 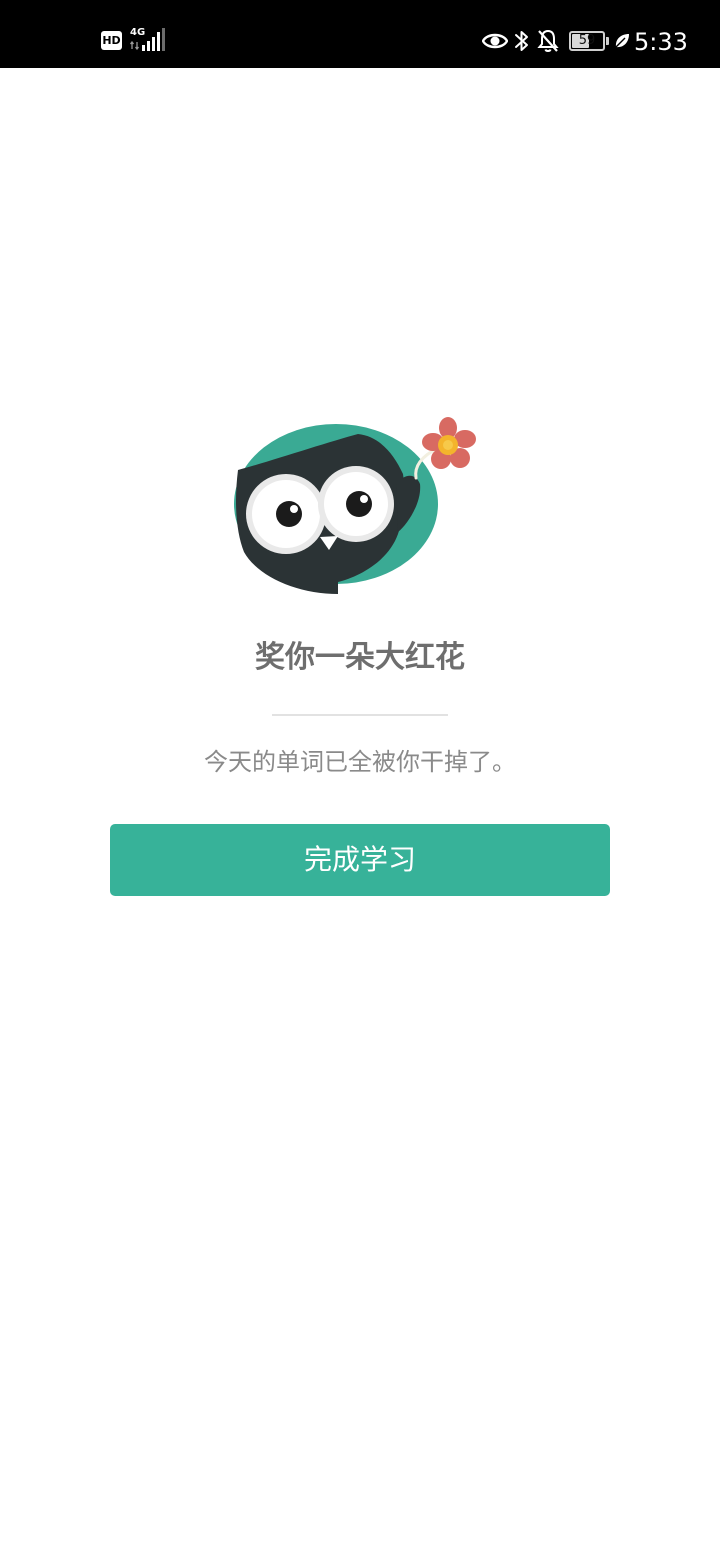 What do you see at coordinates (360, 860) in the screenshot?
I see `finish-study-button: 完成学习` at bounding box center [360, 860].